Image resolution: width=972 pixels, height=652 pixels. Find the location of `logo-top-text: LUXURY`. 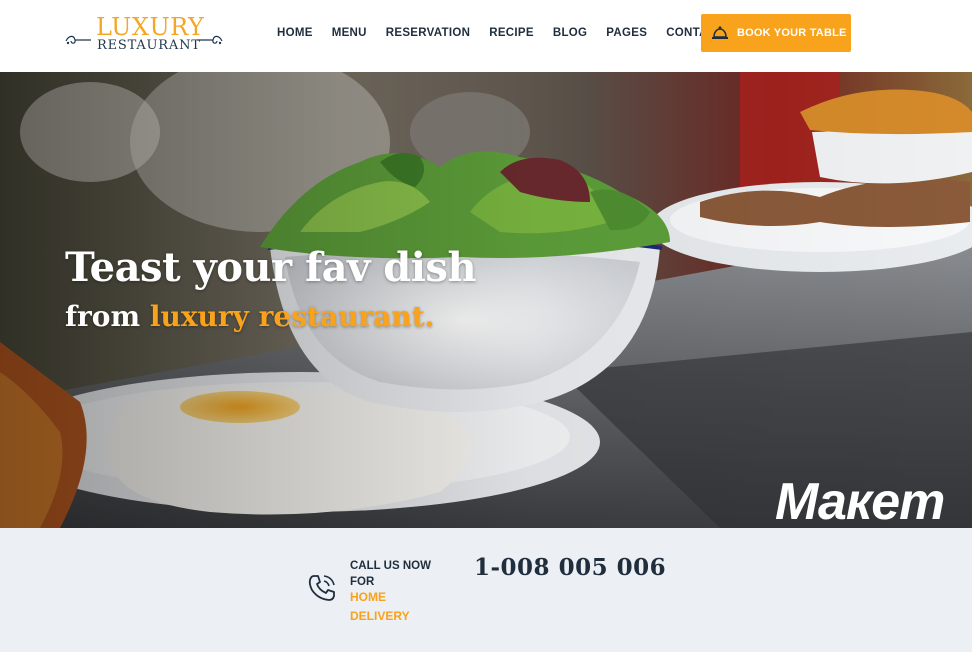

logo-top-text: LUXURY is located at coordinates (150, 27).